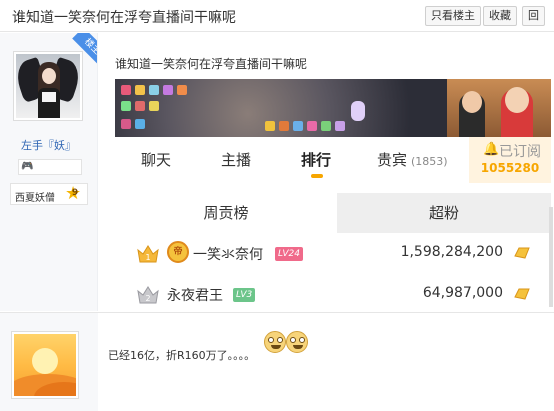 Image resolution: width=554 pixels, height=411 pixels. I want to click on rank-username: 永夜君王, so click(195, 295).